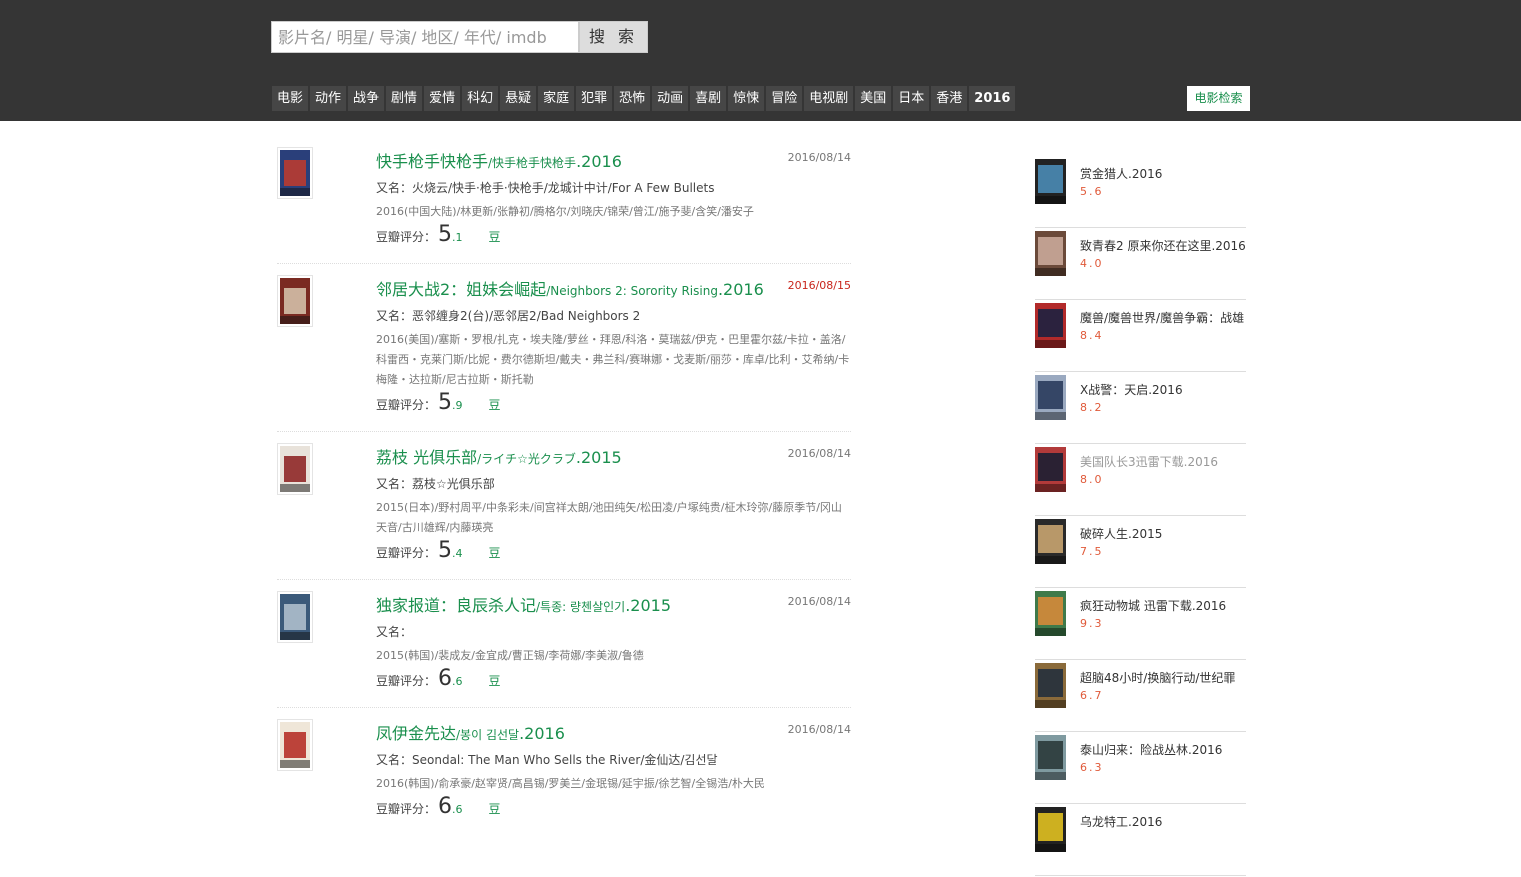  Describe the element at coordinates (1140, 624) in the screenshot. I see `sidebar-movie-item: 疯狂动物城 迅雷下载.2016 9.3` at that location.